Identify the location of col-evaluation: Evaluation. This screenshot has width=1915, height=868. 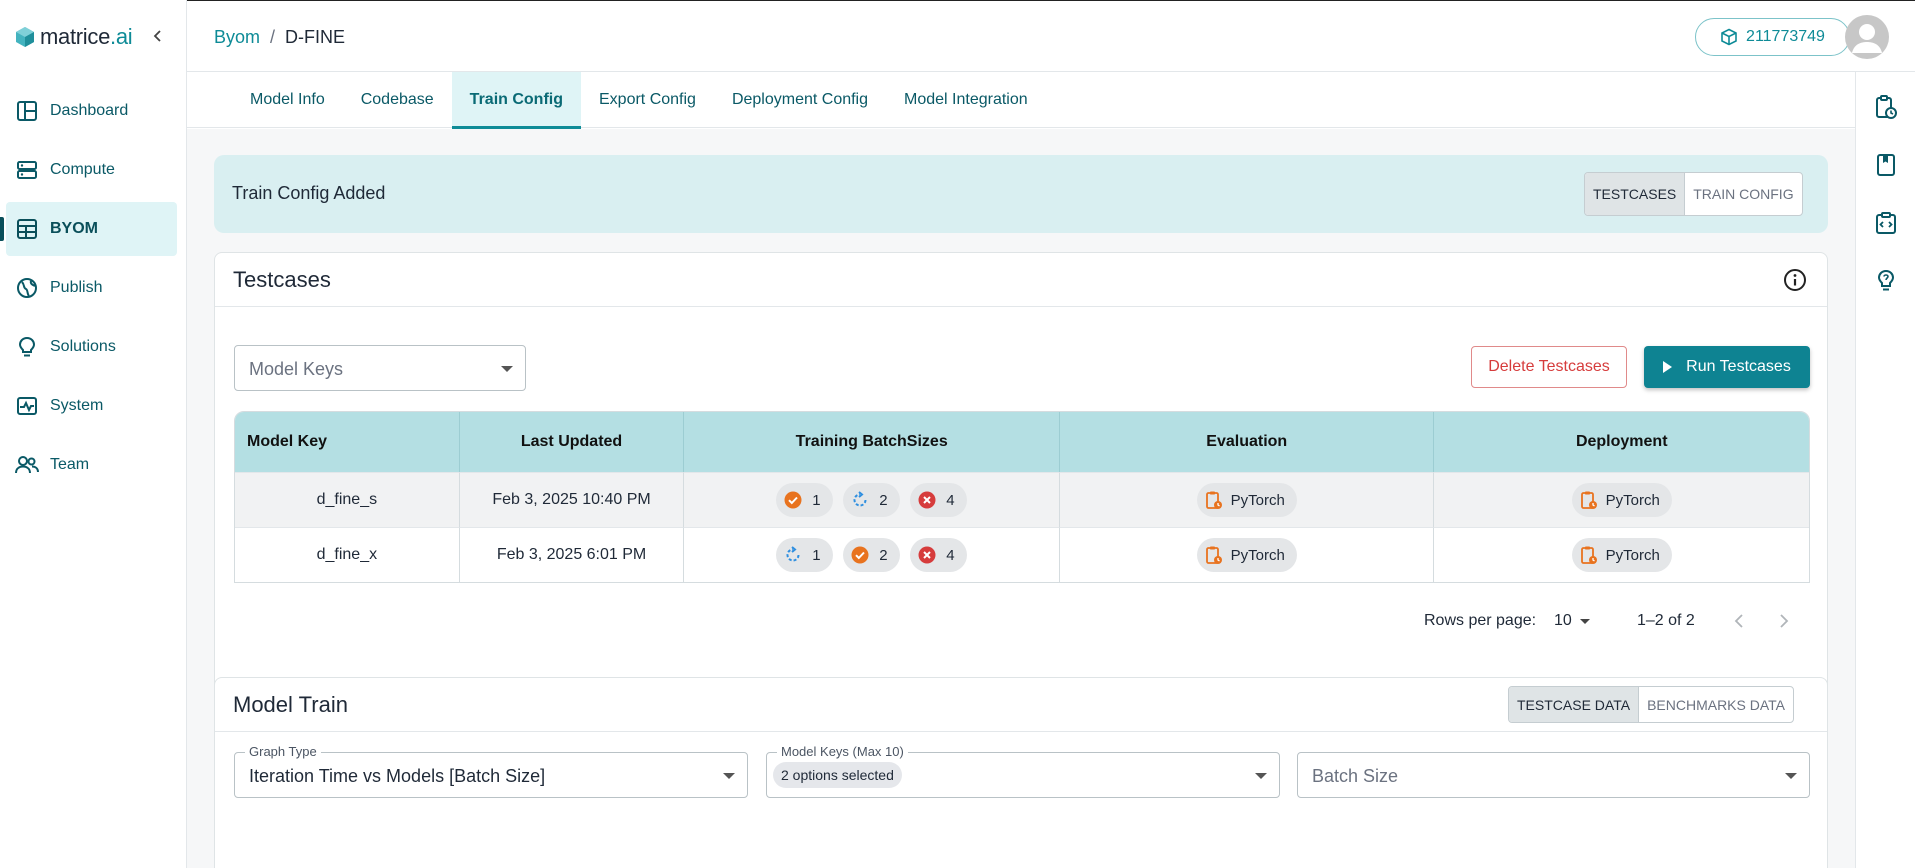
(1247, 442).